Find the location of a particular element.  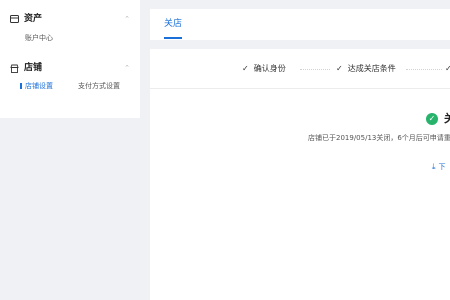

status-header: ✓ 关 is located at coordinates (438, 119).